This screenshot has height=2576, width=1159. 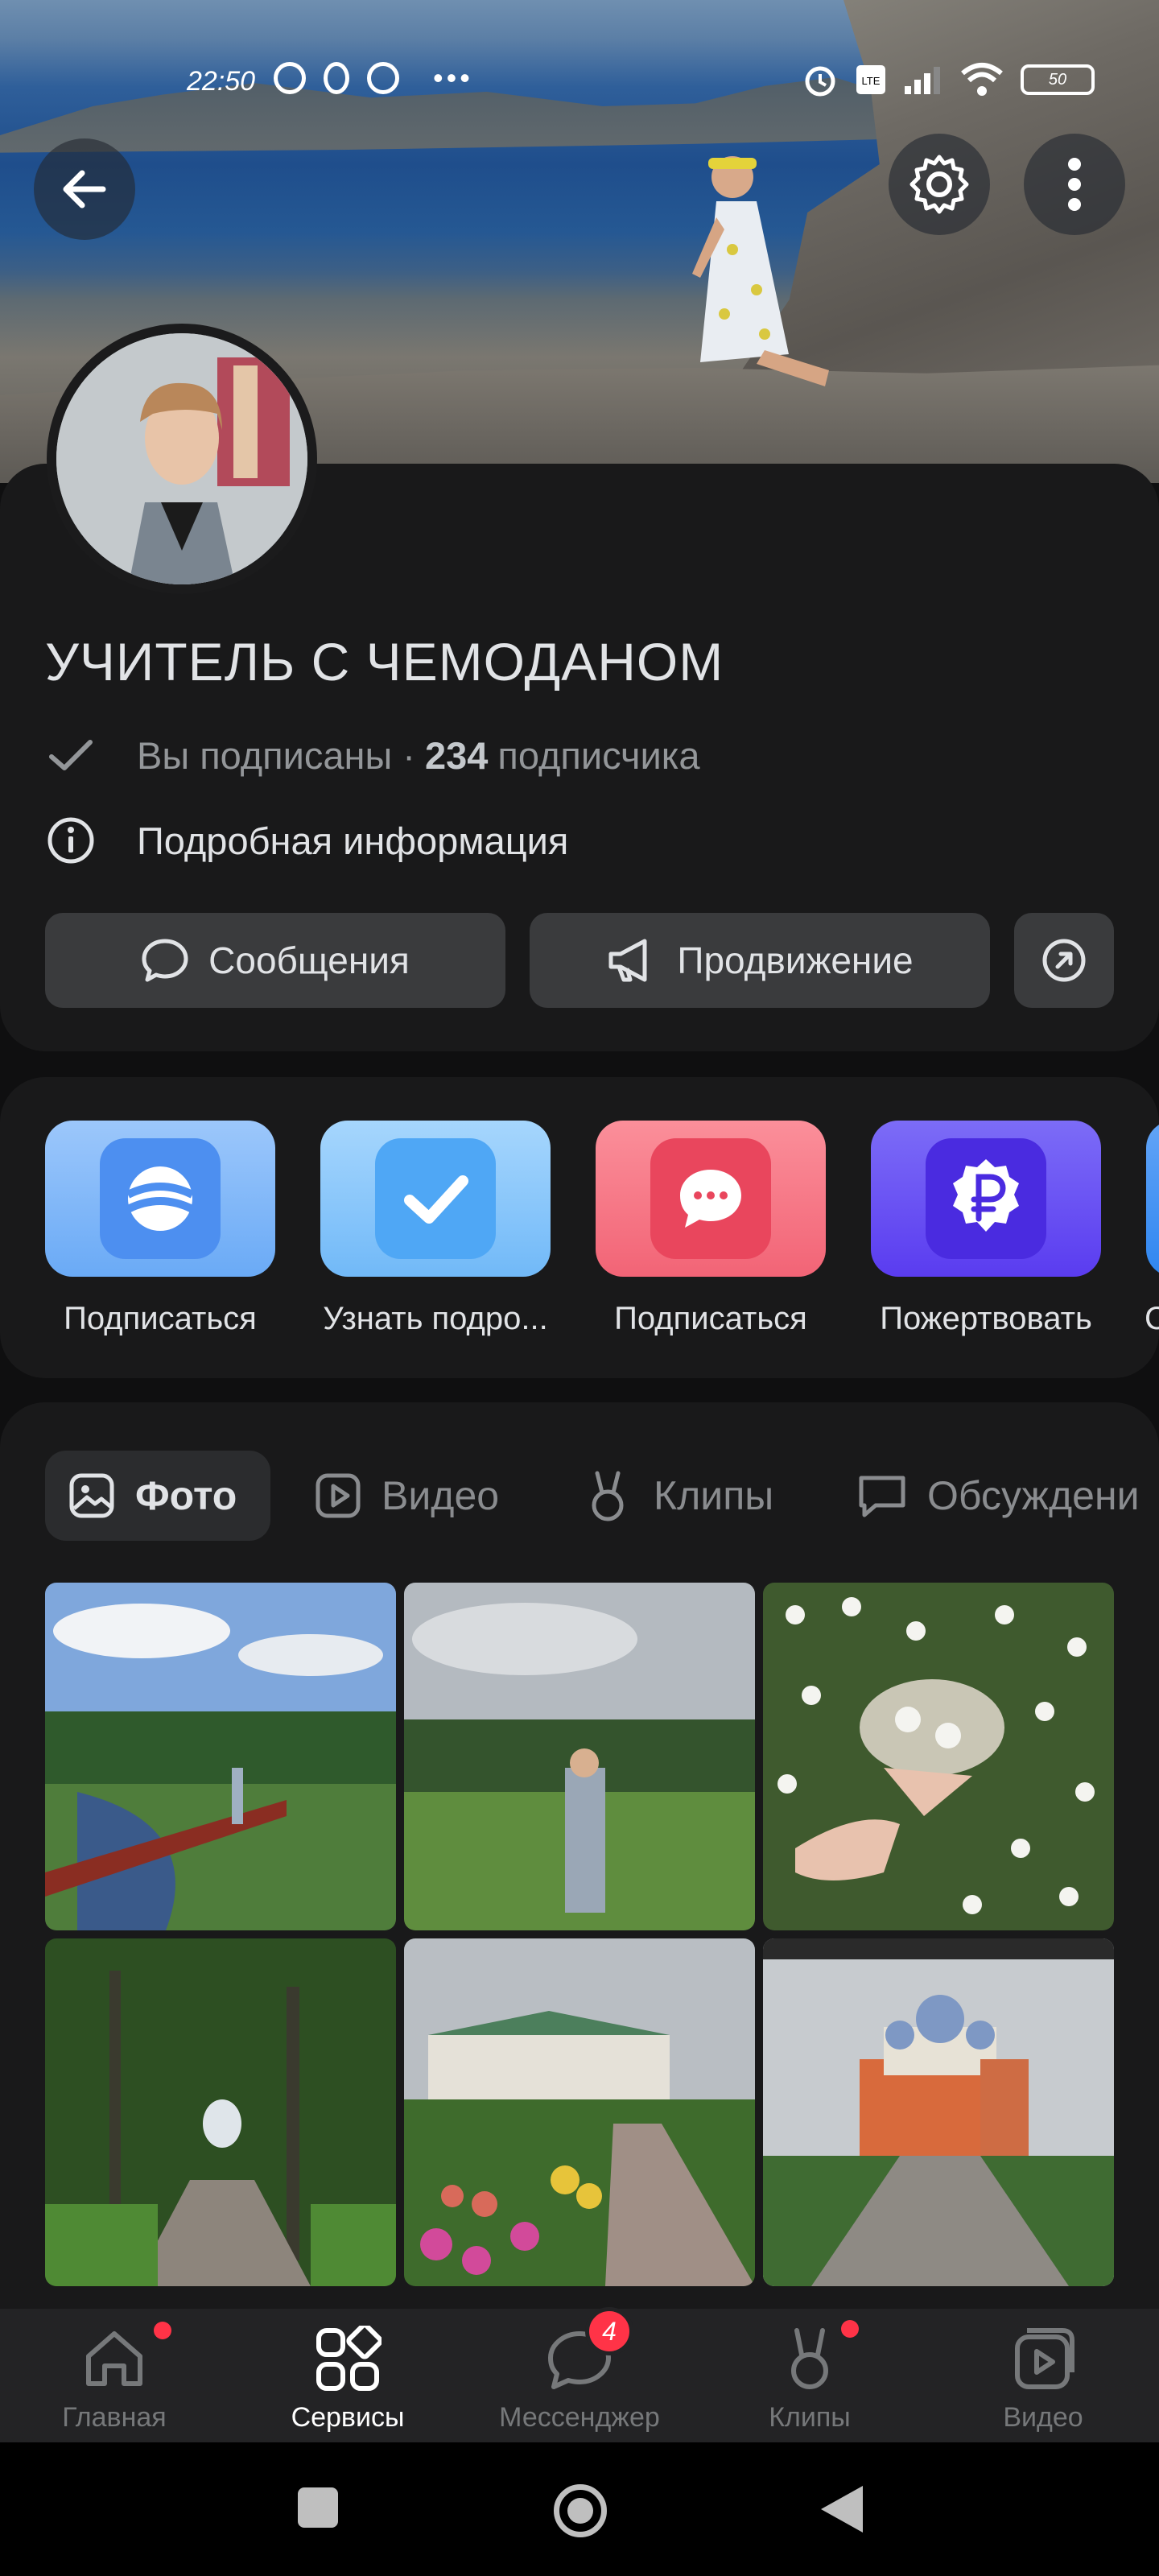 I want to click on chrome-icon, so click(x=383, y=78).